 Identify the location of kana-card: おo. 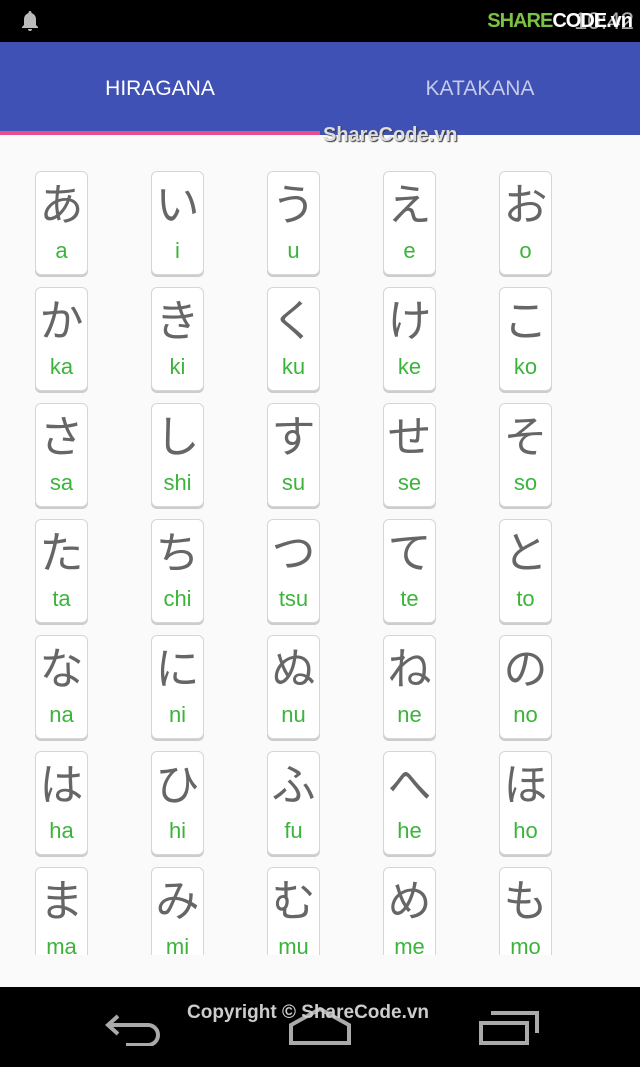
(525, 223).